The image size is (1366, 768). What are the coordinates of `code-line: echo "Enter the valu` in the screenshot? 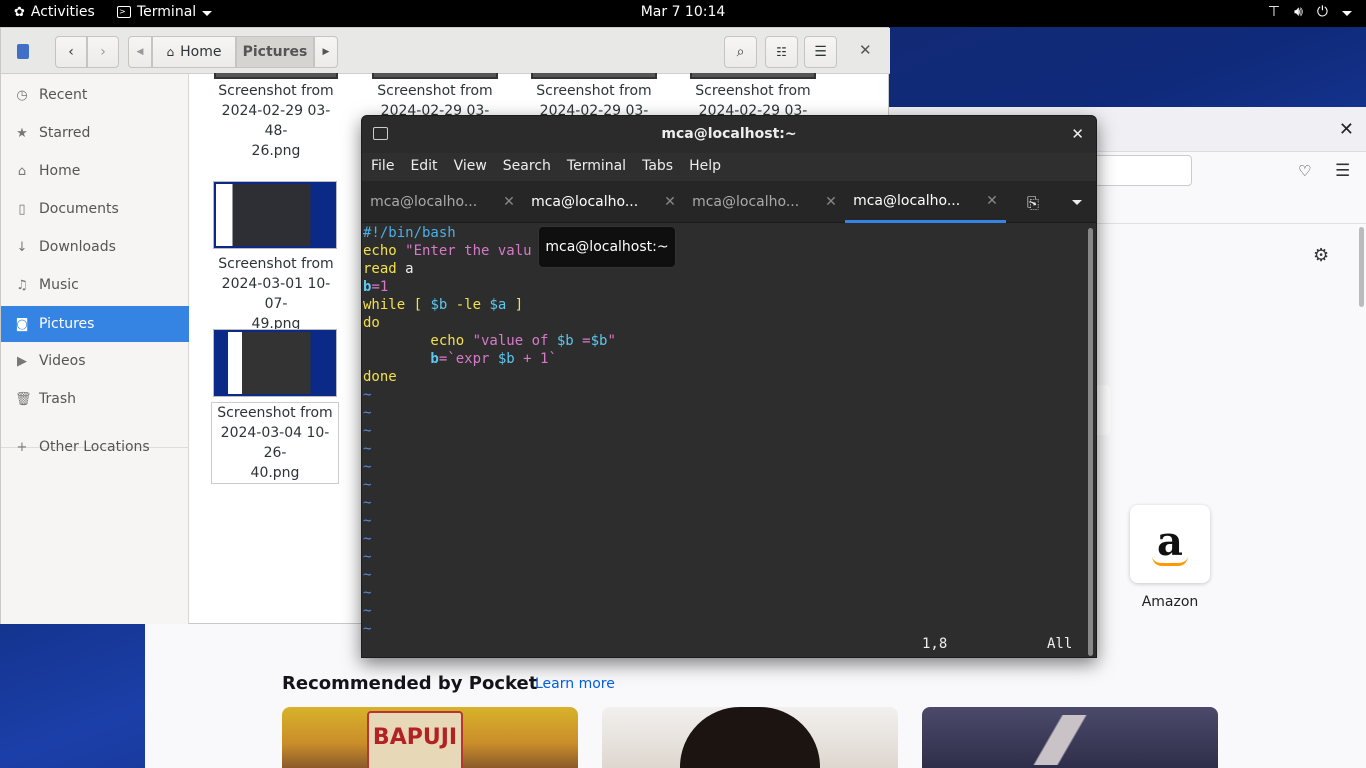 It's located at (725, 251).